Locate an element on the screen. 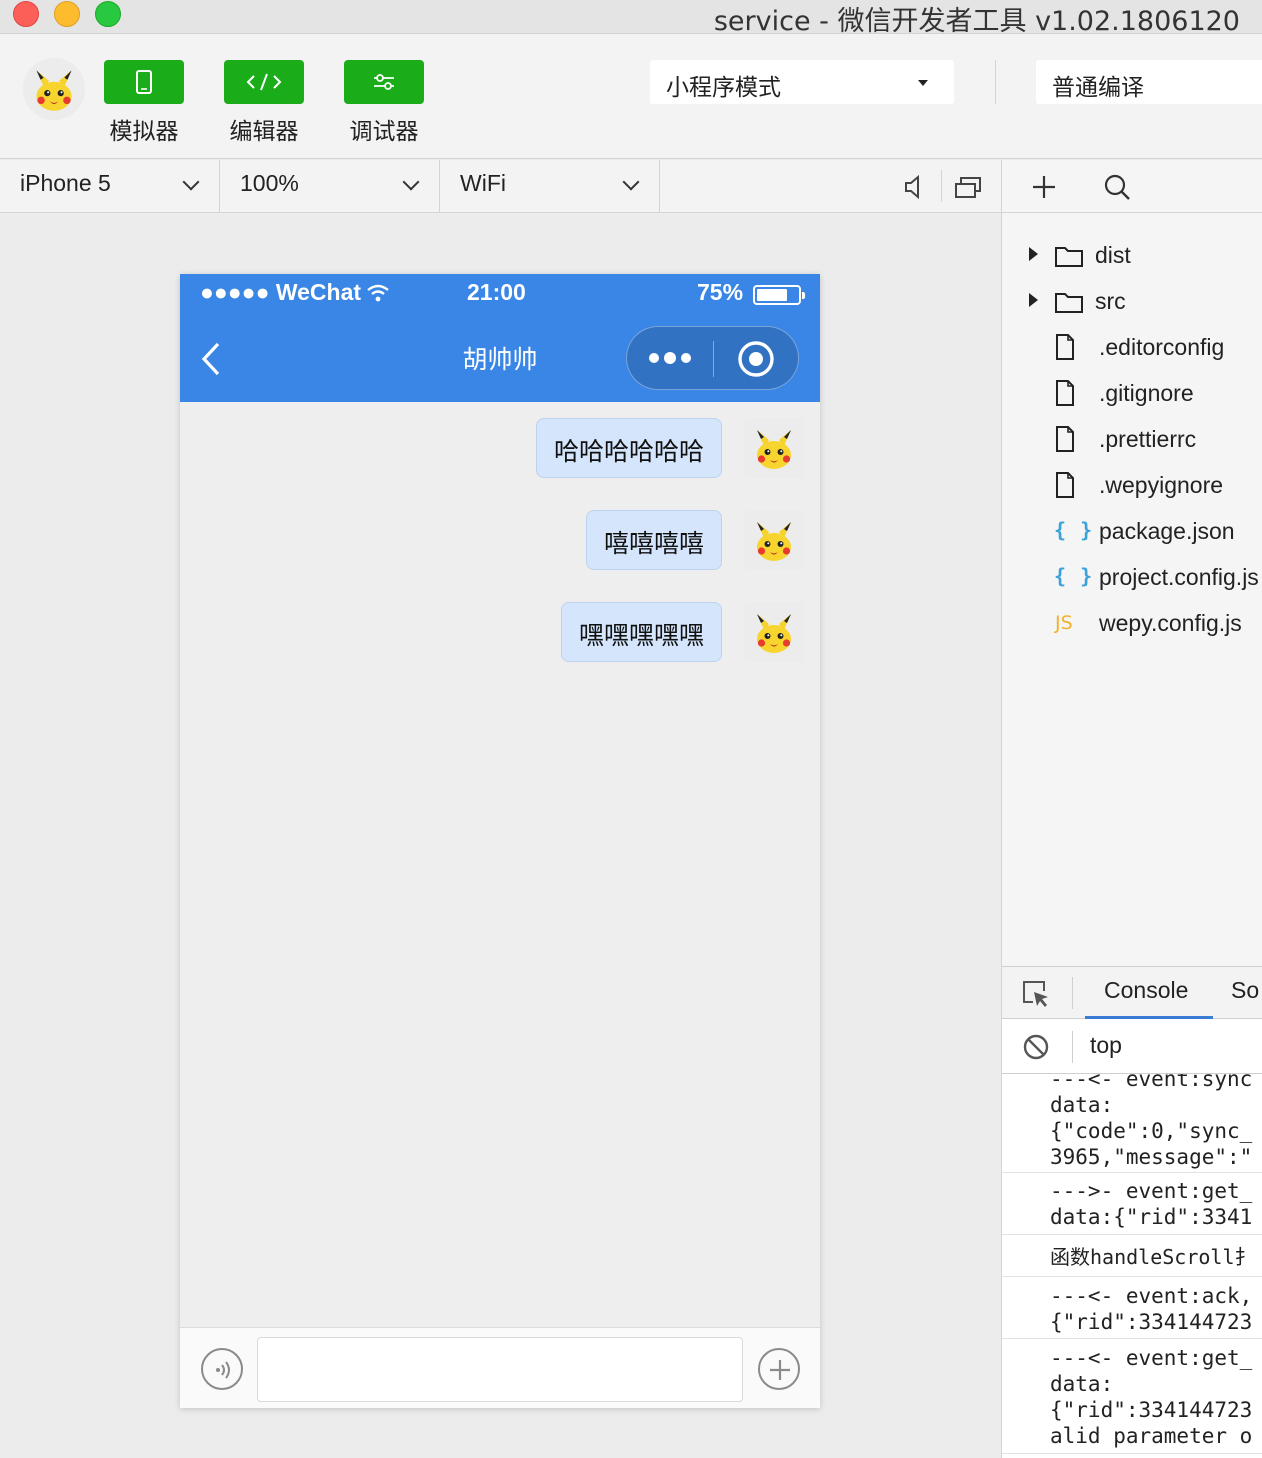  tree-folder-src: src is located at coordinates (1132, 302).